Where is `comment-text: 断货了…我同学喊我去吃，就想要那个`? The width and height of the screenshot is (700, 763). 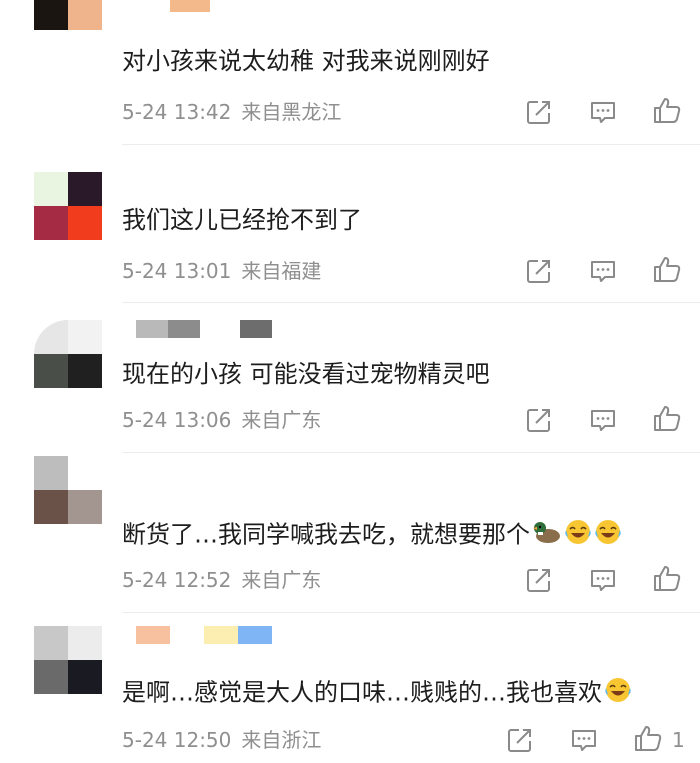 comment-text: 断货了…我同学喊我去吃，就想要那个 is located at coordinates (372, 535).